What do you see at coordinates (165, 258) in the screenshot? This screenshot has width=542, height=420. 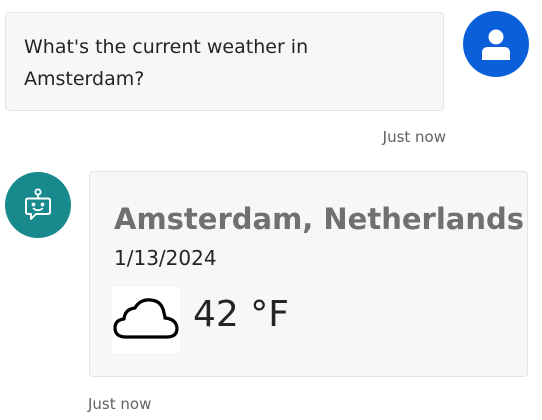 I see `card-date: 1/13/2024` at bounding box center [165, 258].